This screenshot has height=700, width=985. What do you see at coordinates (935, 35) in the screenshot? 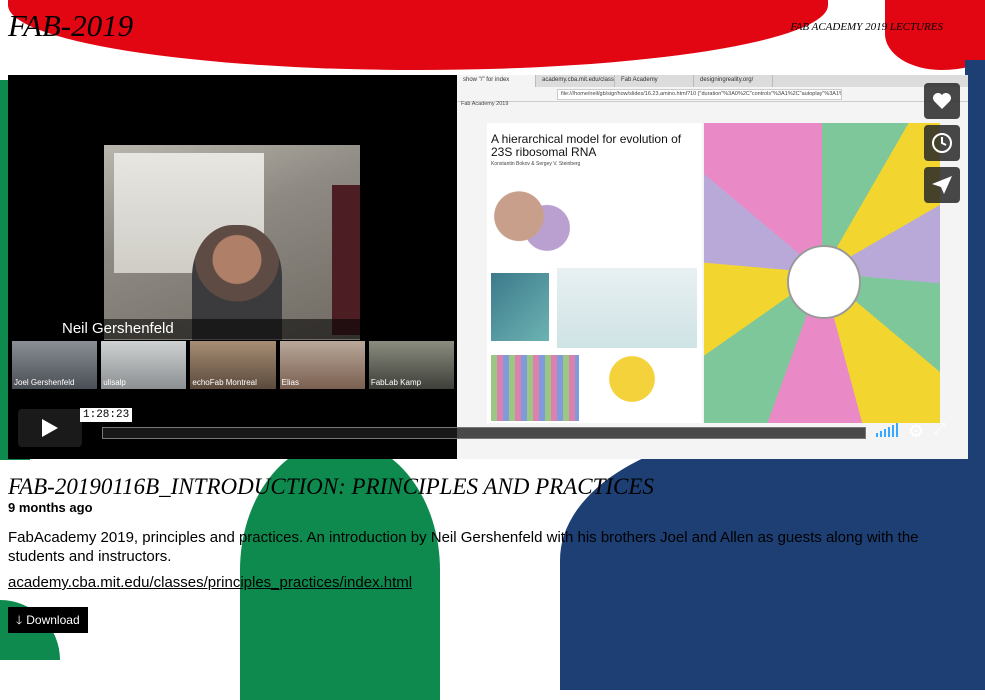
I see `bg-red-shape-right` at bounding box center [935, 35].